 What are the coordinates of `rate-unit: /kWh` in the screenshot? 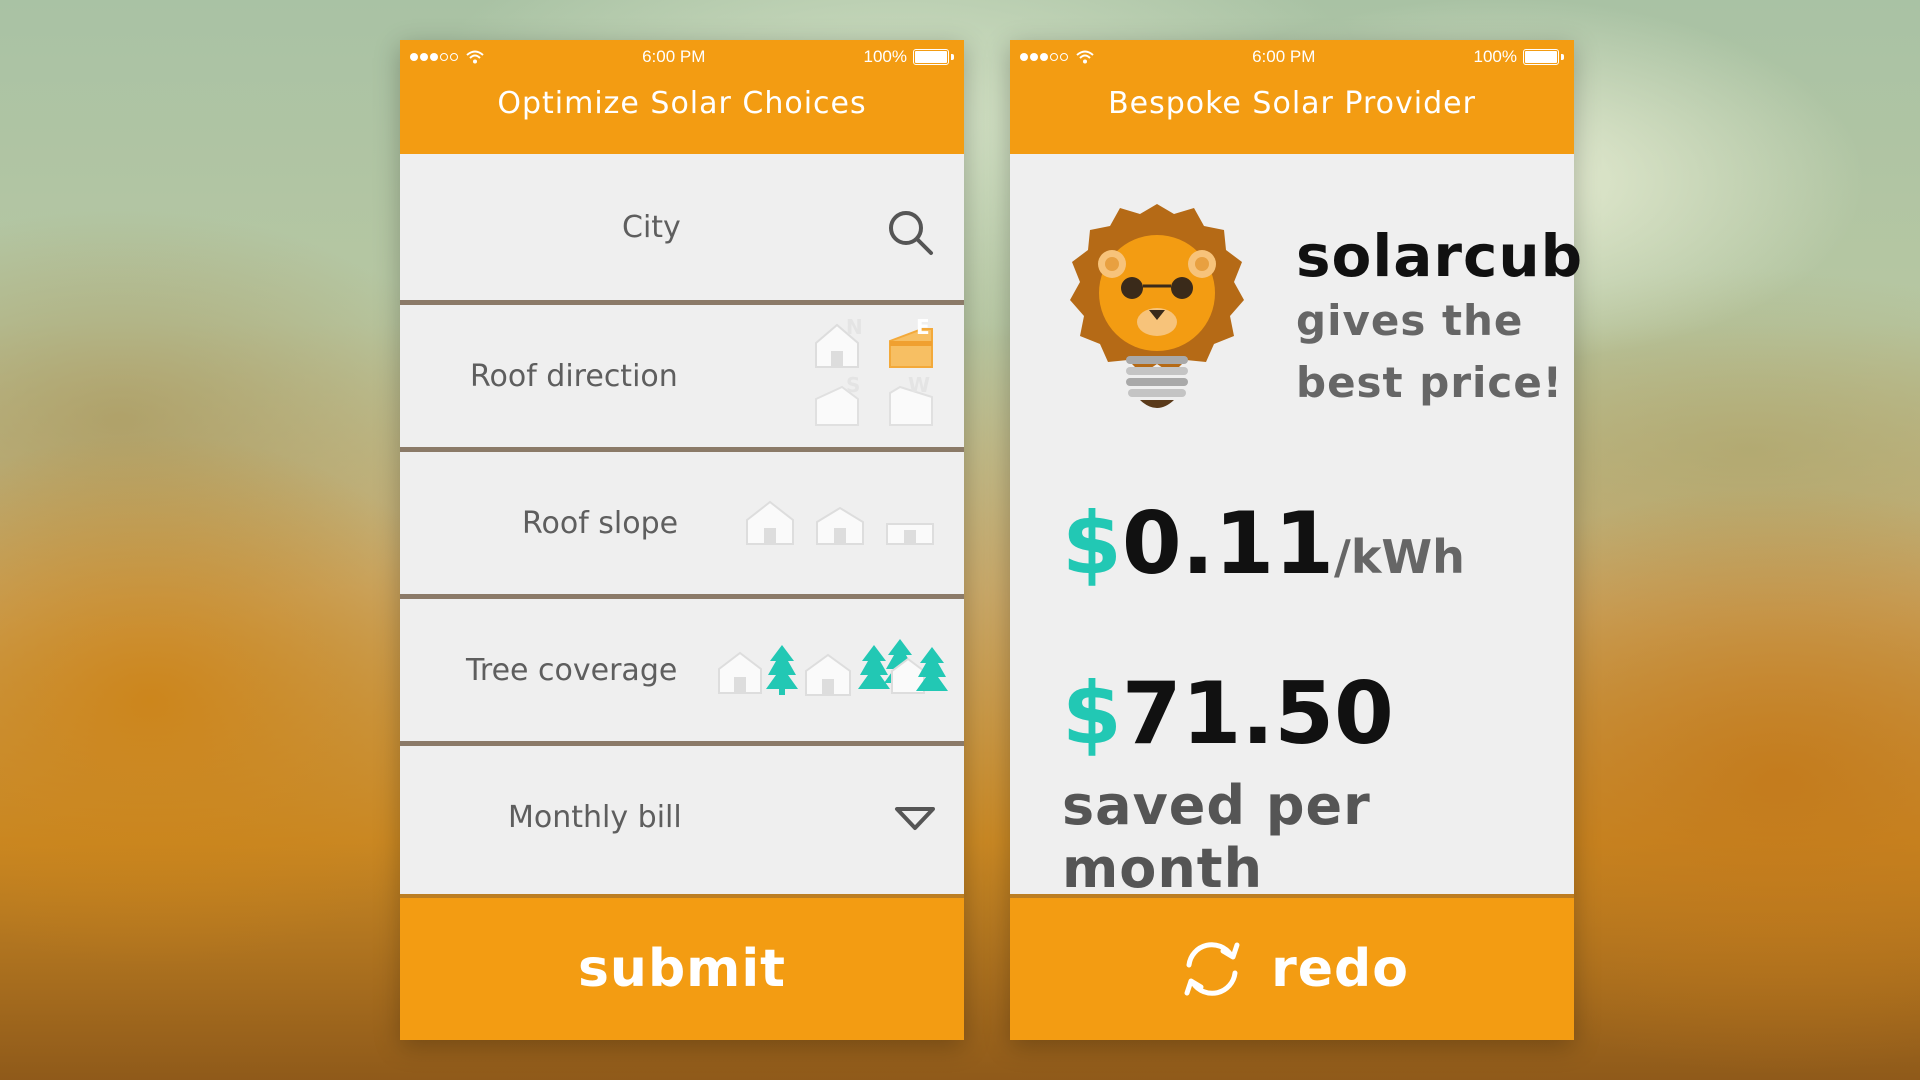 It's located at (1399, 557).